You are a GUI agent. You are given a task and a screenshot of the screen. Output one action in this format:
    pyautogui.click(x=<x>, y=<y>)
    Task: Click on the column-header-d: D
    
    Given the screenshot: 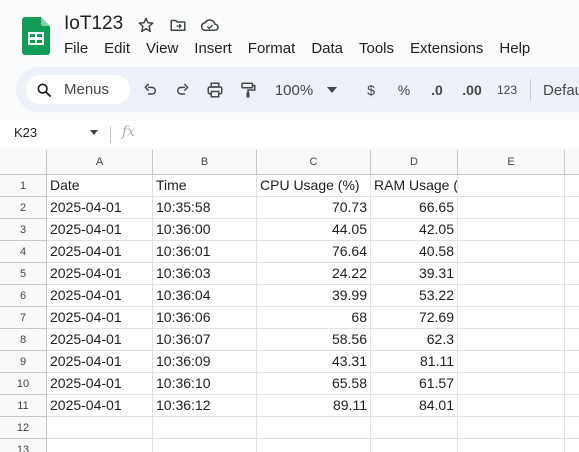 What is the action you would take?
    pyautogui.click(x=414, y=162)
    